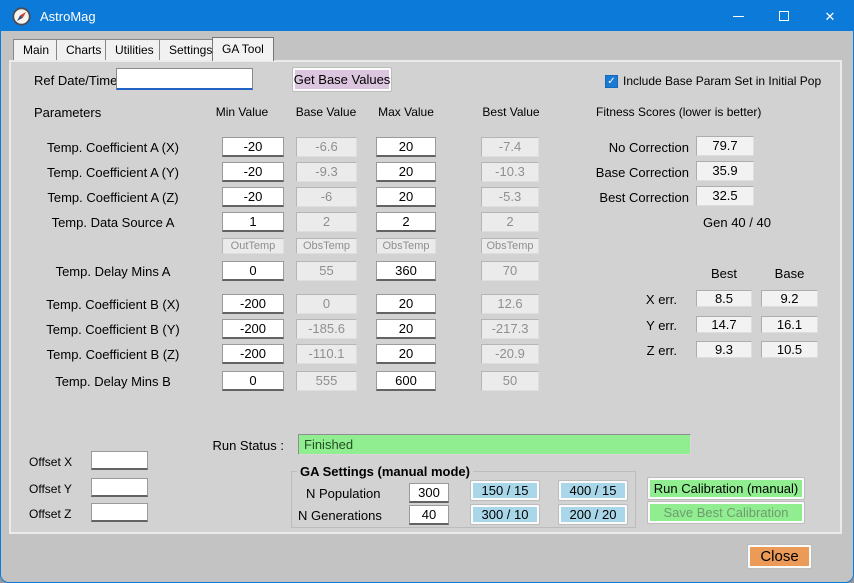  I want to click on err-best-field: 9.3, so click(724, 349).